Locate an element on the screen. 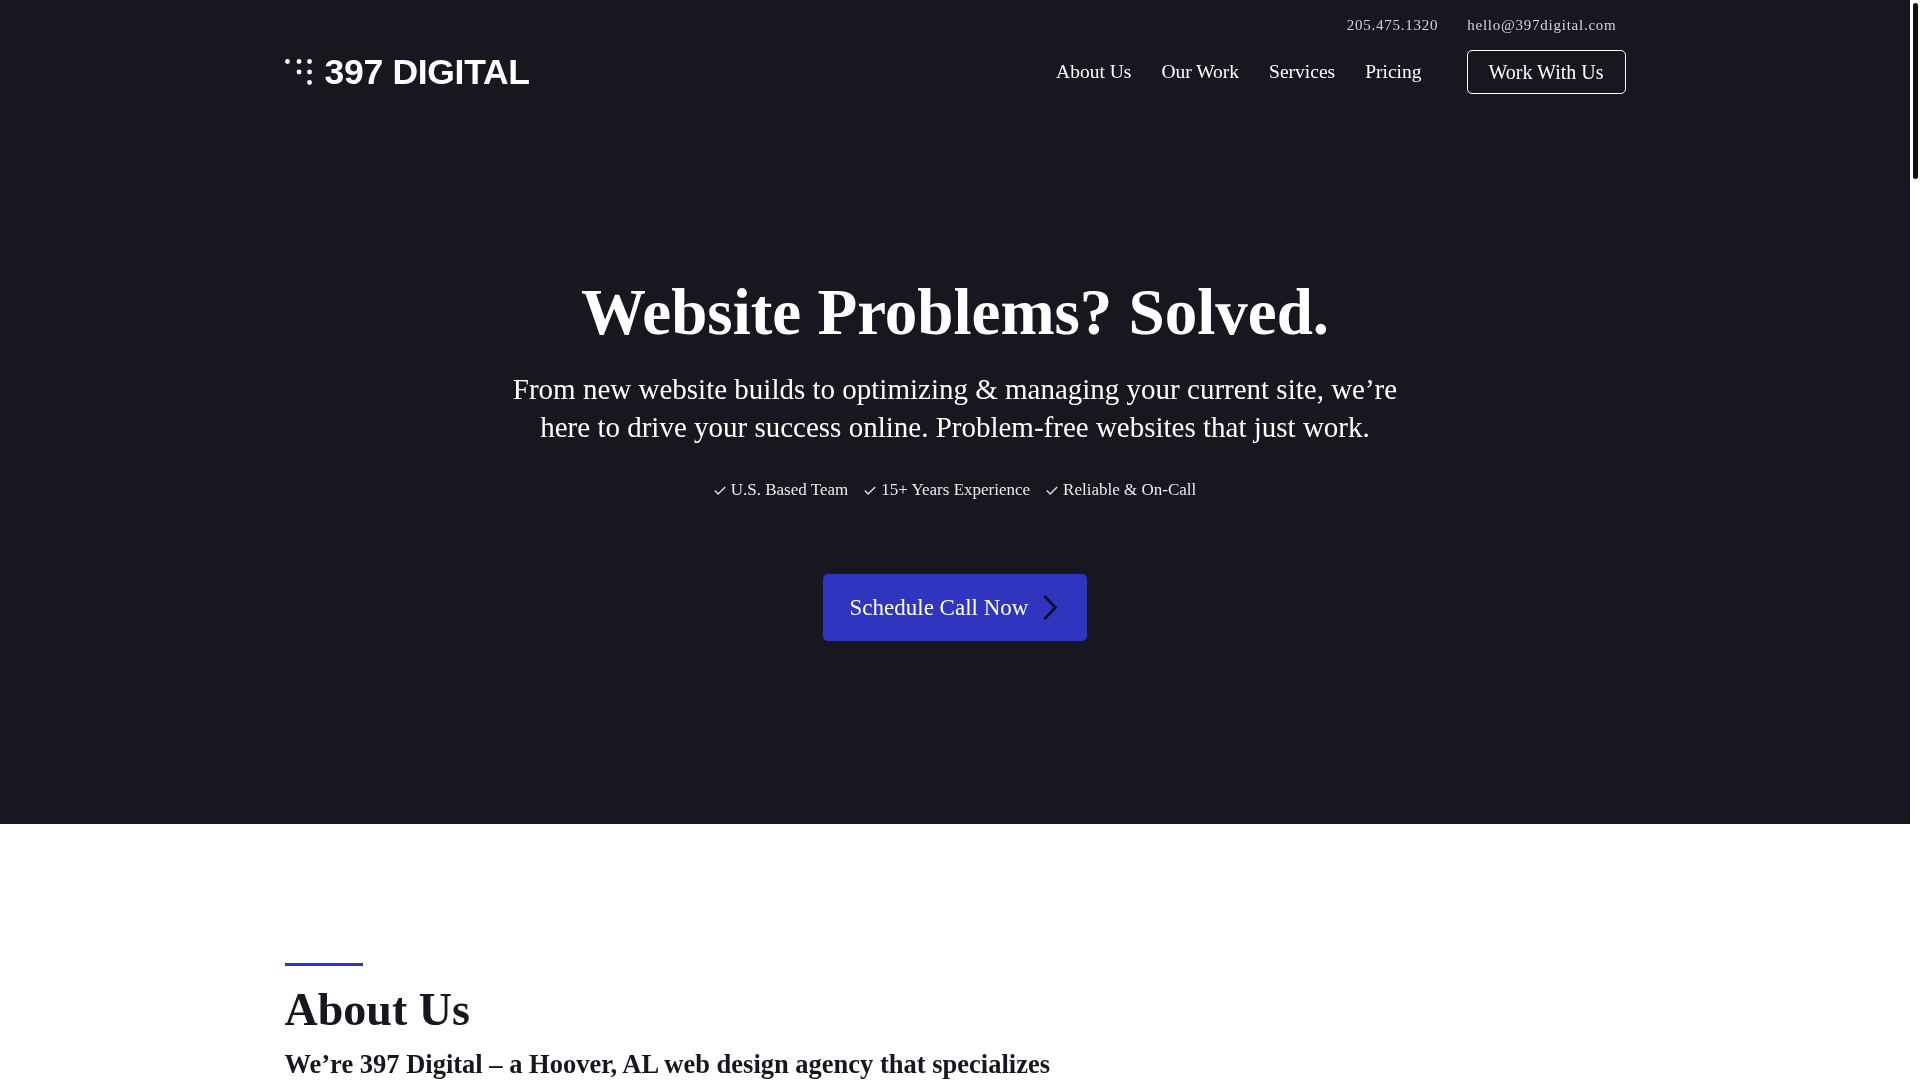 Image resolution: width=1920 pixels, height=1080 pixels. hero-title: Website Problems? Solved. is located at coordinates (955, 312).